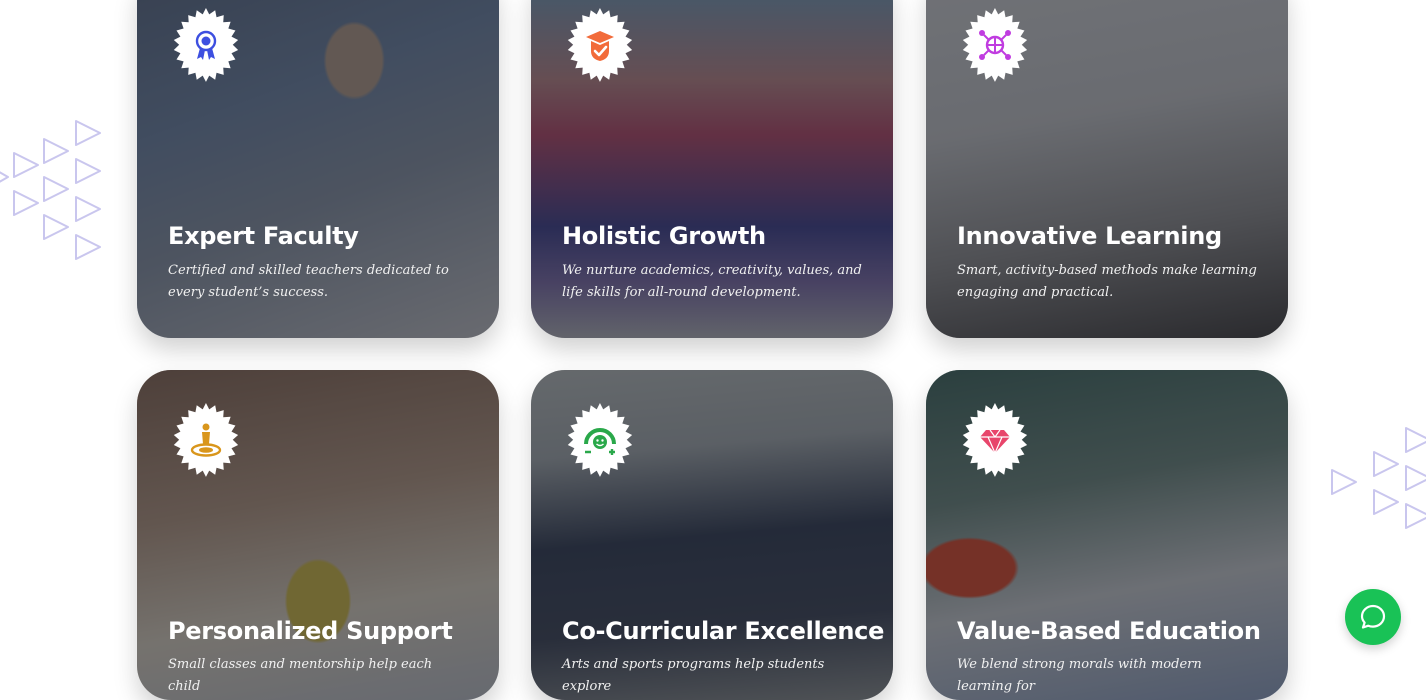 Image resolution: width=1426 pixels, height=700 pixels. Describe the element at coordinates (206, 45) in the screenshot. I see `award-ribbon-icon` at that location.